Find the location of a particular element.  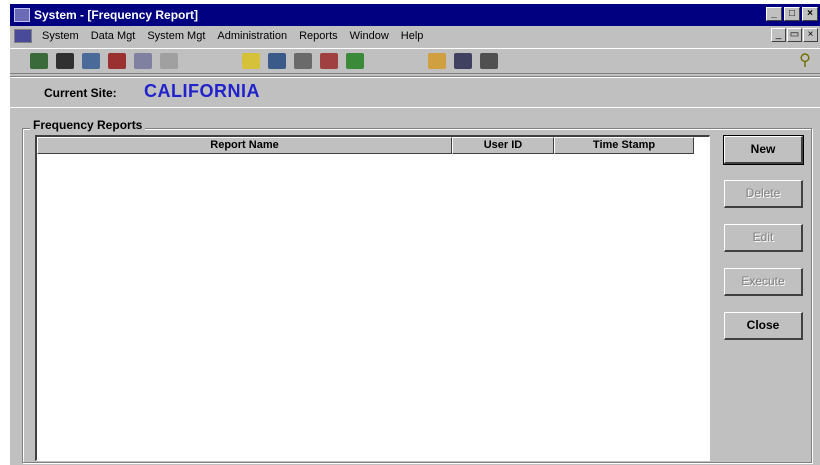

copy-window-icon is located at coordinates (143, 61).